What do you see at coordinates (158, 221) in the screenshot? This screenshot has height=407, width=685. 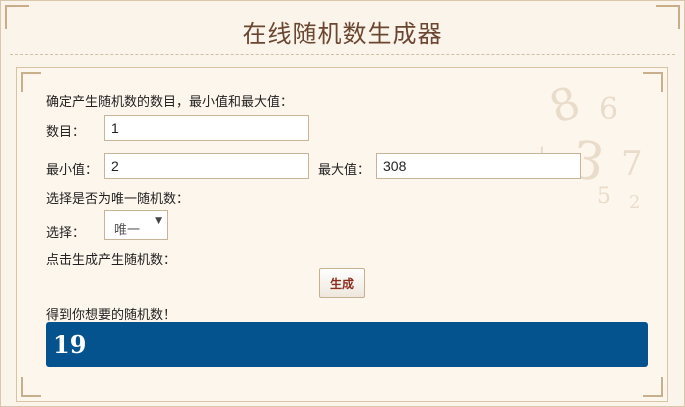 I see `dropdown-arrow-icon: ▼` at bounding box center [158, 221].